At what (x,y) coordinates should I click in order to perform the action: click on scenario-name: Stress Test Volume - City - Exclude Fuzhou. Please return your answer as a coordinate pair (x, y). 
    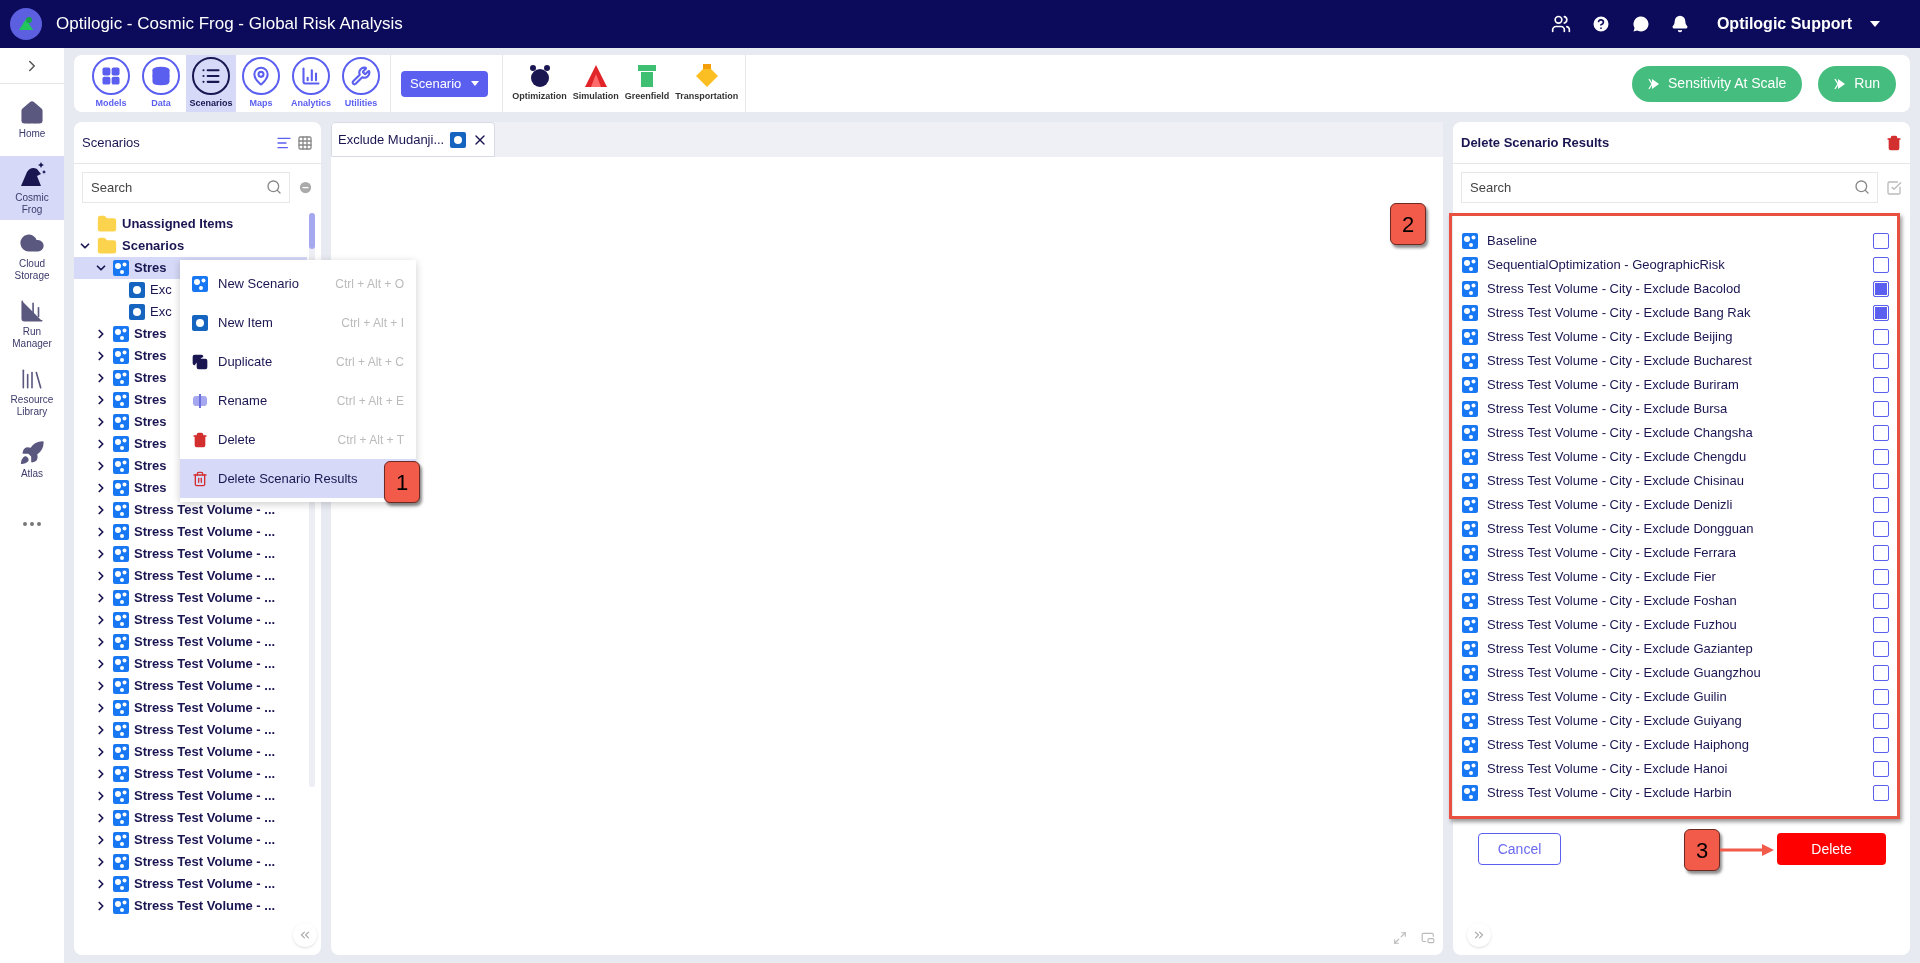
    Looking at the image, I should click on (1612, 625).